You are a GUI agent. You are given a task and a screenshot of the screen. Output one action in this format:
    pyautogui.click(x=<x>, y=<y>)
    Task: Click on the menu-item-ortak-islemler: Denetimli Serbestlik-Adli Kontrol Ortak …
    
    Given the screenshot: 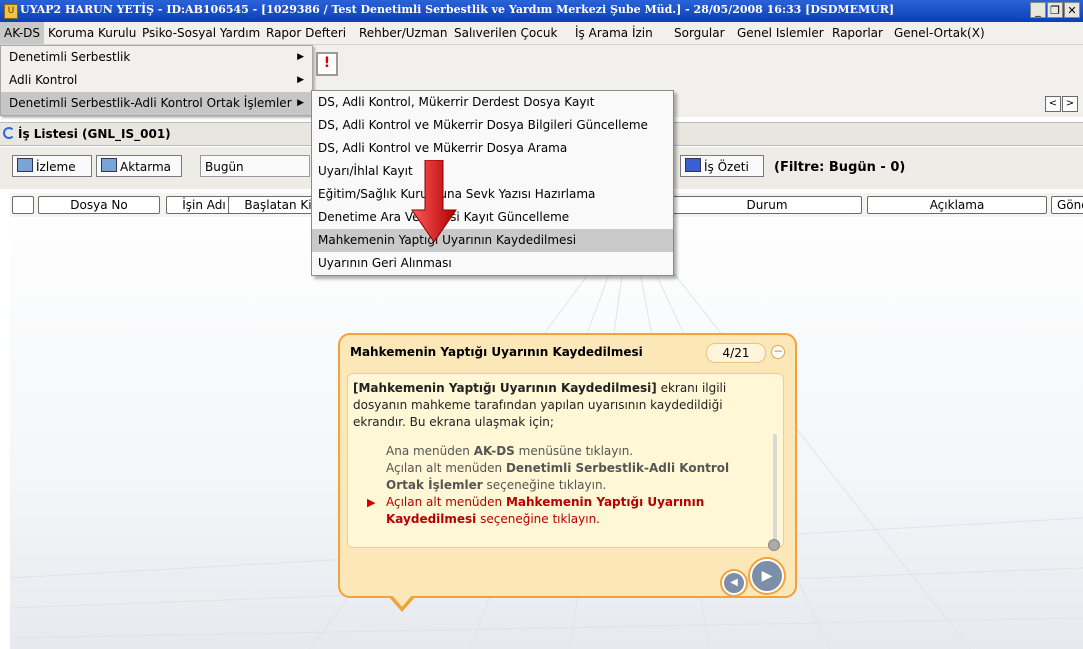 What is the action you would take?
    pyautogui.click(x=156, y=103)
    